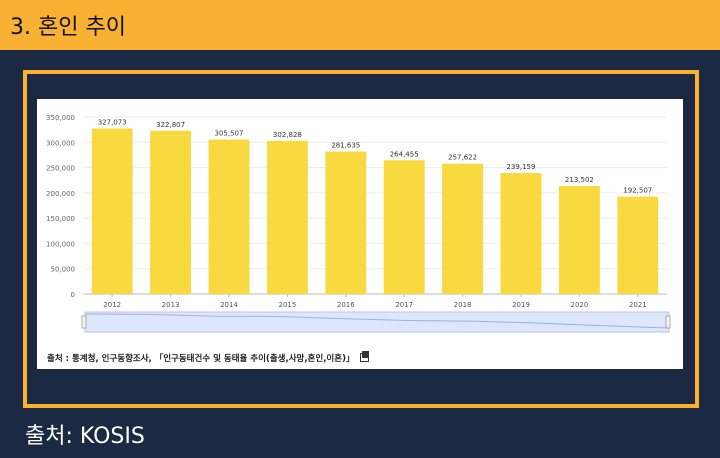 This screenshot has width=720, height=458. Describe the element at coordinates (345, 146) in the screenshot. I see `bar-value-label: 281,635` at that location.